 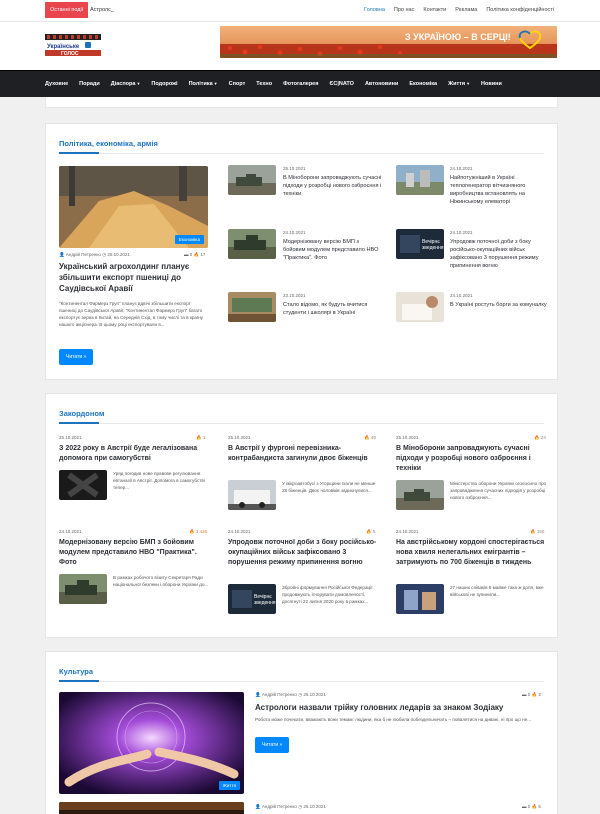 What do you see at coordinates (258, 694) in the screenshot?
I see `user-icon: 👤` at bounding box center [258, 694].